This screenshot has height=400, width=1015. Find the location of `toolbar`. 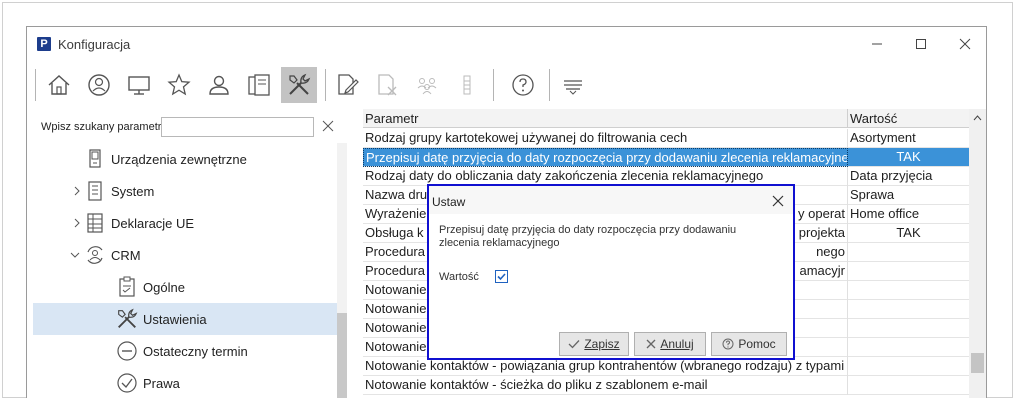

toolbar is located at coordinates (506, 86).